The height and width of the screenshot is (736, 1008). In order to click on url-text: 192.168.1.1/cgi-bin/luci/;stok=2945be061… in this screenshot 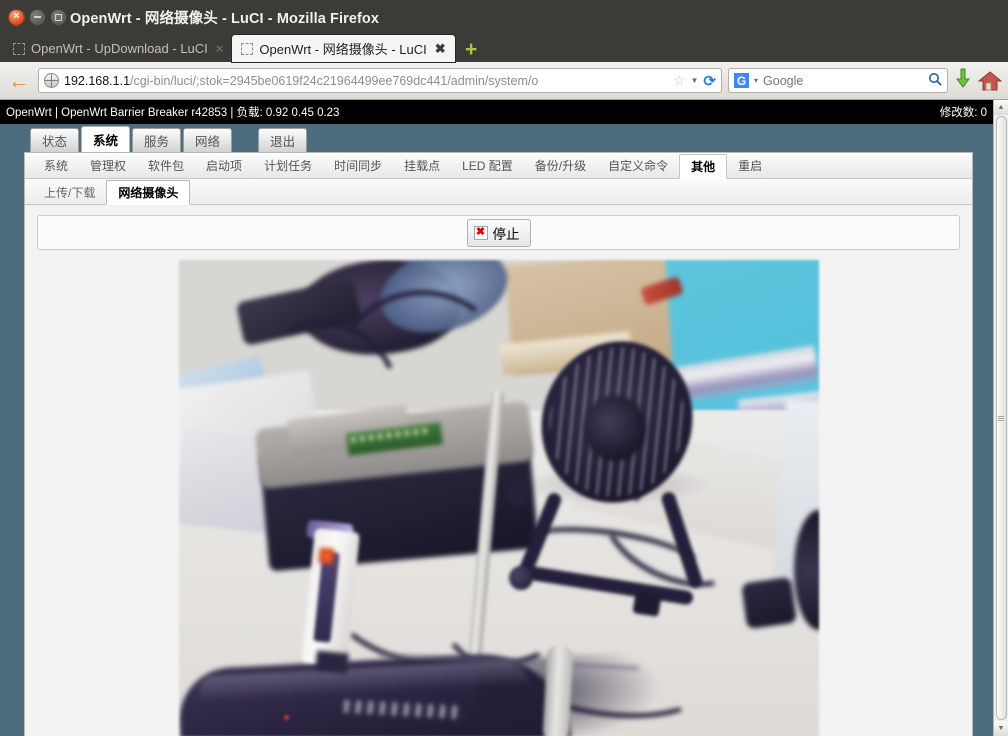, I will do `click(366, 81)`.